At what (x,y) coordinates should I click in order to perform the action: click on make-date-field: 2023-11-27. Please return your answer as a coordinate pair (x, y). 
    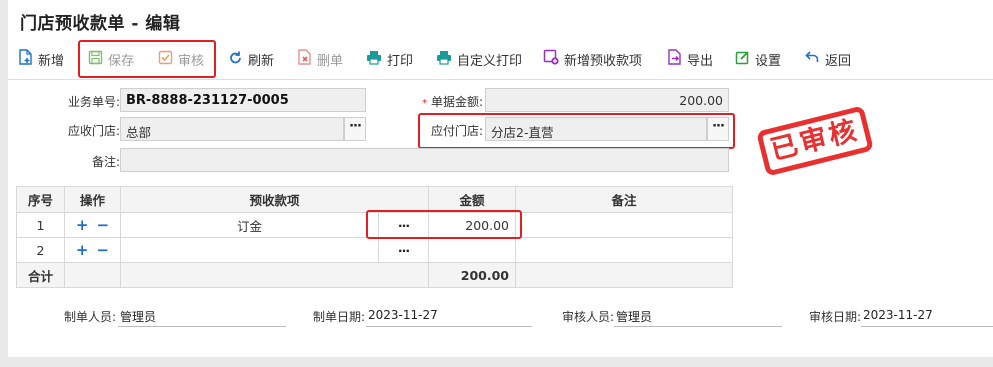
    Looking at the image, I should click on (449, 316).